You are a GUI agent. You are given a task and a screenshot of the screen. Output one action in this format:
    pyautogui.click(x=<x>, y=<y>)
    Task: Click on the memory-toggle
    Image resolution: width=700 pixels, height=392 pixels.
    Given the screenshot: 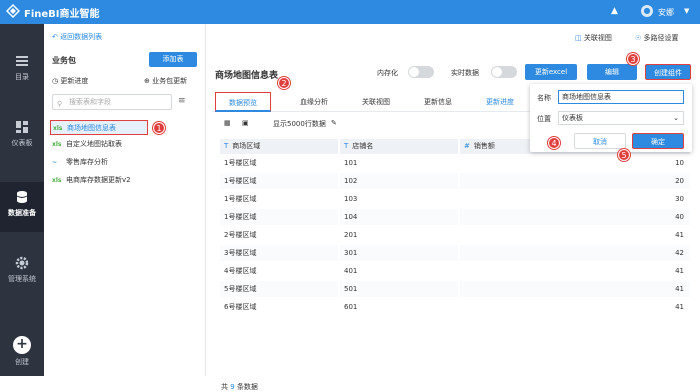 What is the action you would take?
    pyautogui.click(x=421, y=72)
    